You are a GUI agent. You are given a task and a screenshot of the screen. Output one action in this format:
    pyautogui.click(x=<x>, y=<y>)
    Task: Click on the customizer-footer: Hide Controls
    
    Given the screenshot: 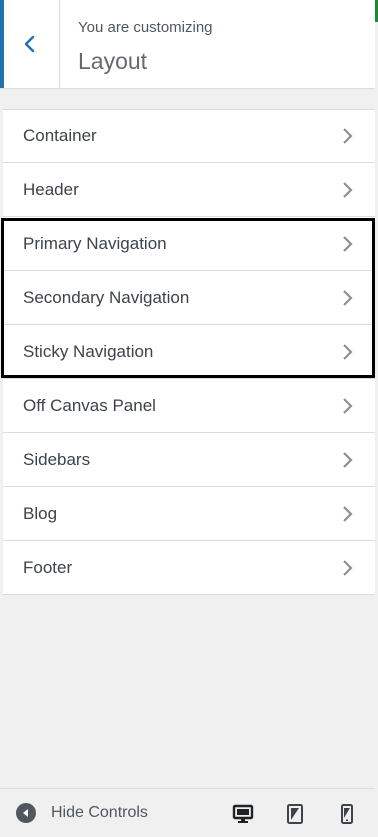 What is the action you would take?
    pyautogui.click(x=187, y=812)
    